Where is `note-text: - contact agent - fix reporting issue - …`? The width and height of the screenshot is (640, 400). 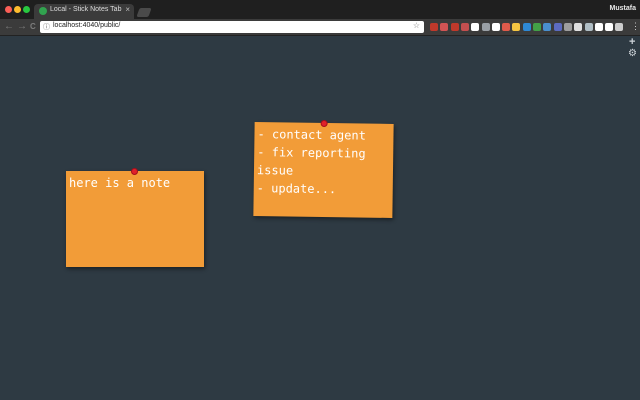 note-text: - contact agent - fix reporting issue - … is located at coordinates (324, 162).